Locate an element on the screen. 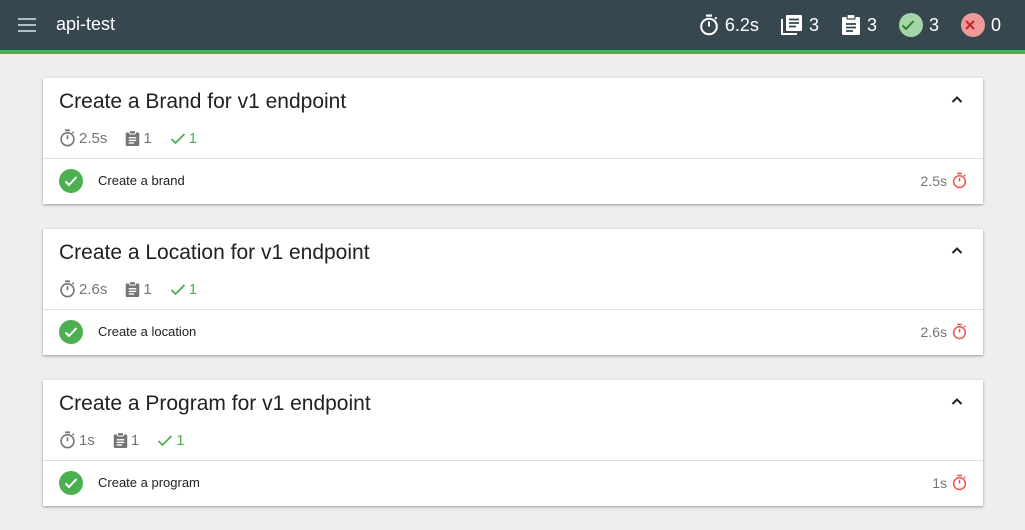 The height and width of the screenshot is (530, 1025). passed-stat: 3 is located at coordinates (918, 25).